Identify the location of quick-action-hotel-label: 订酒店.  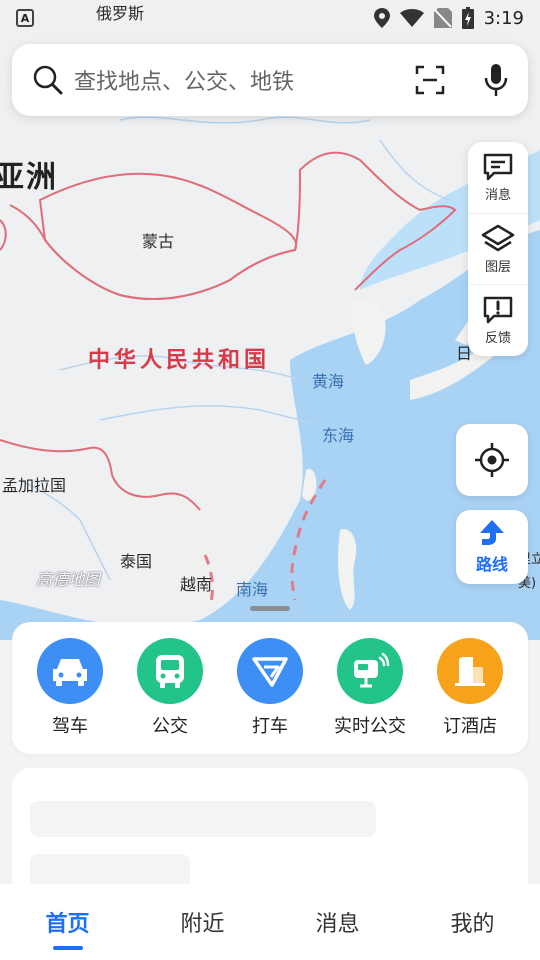
(470, 726).